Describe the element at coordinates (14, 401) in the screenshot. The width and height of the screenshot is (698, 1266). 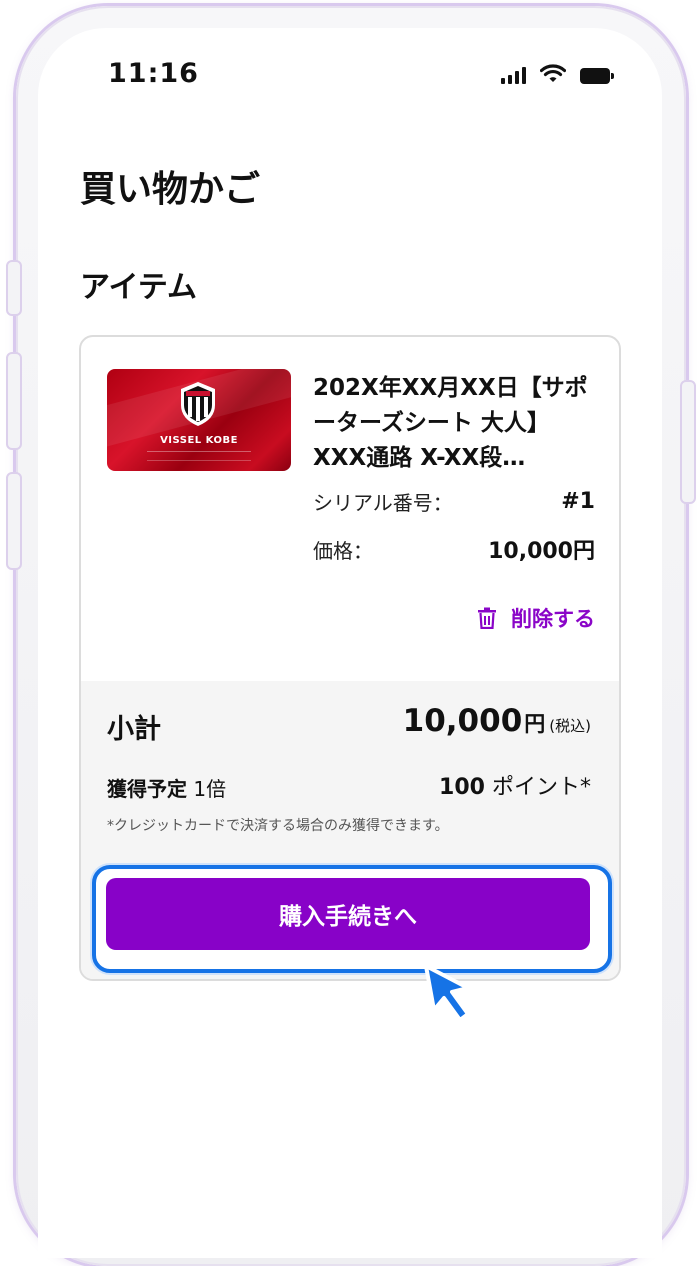
I see `phone-side-button-volume-up` at that location.